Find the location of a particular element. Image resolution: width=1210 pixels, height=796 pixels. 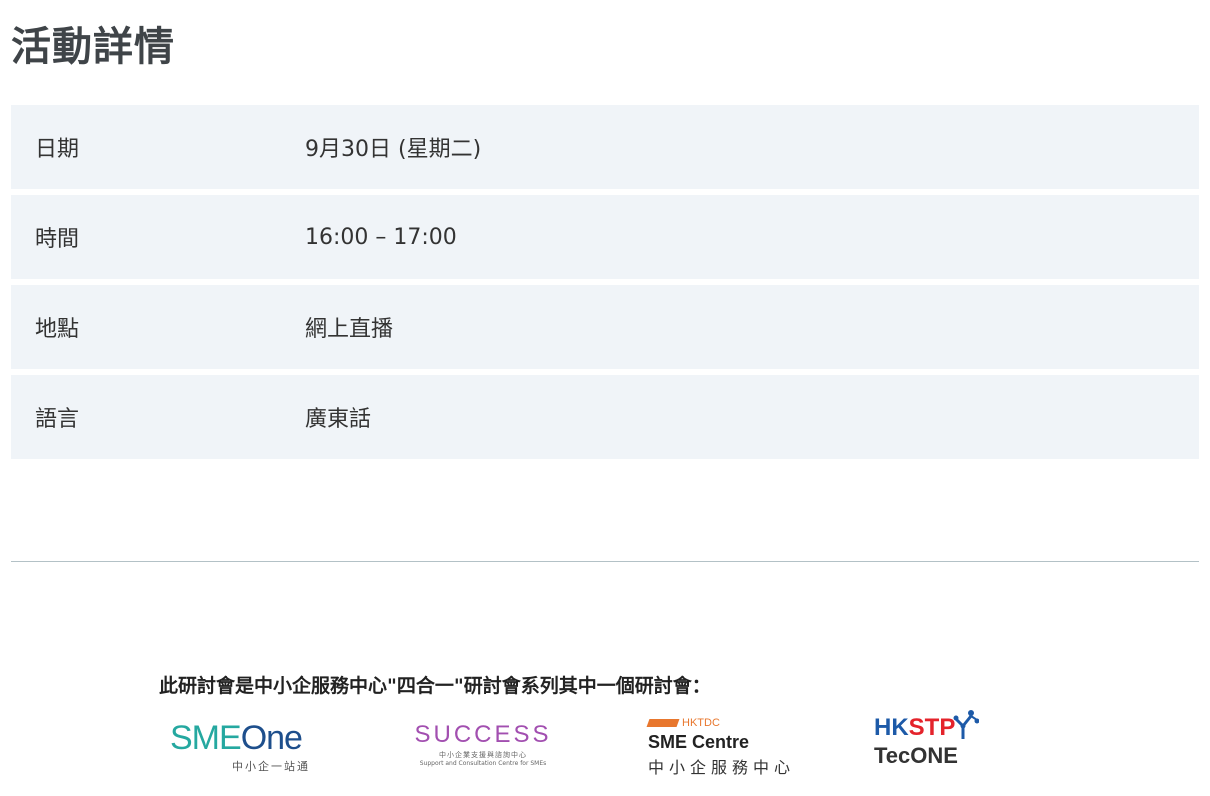

smeone-word-b: One is located at coordinates (271, 738).